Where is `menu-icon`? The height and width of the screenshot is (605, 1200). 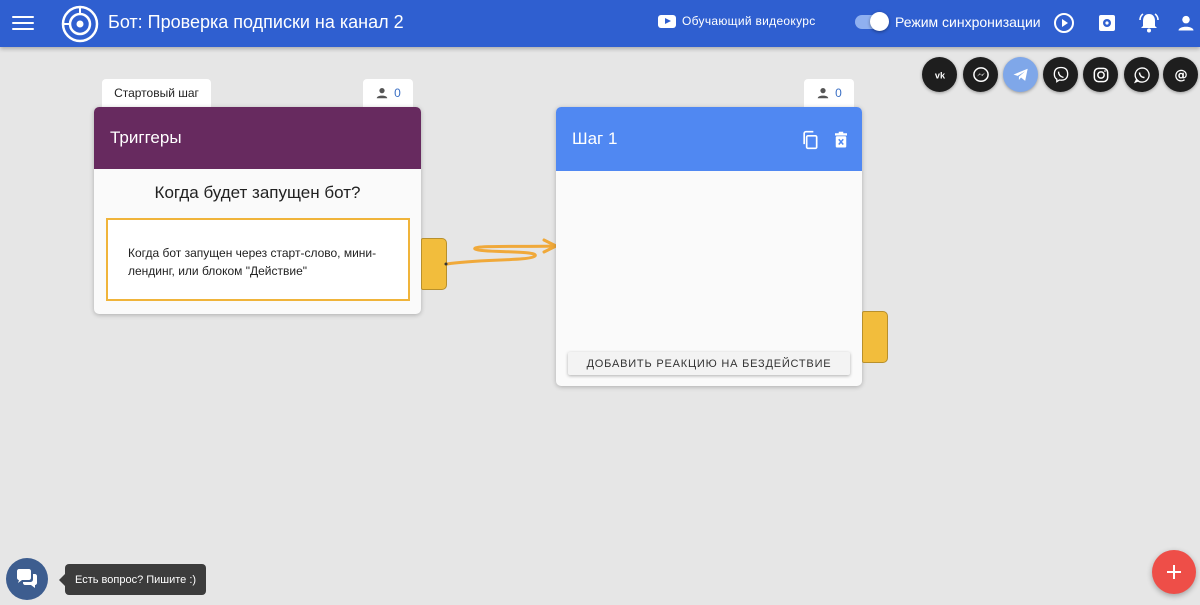
menu-icon is located at coordinates (23, 23).